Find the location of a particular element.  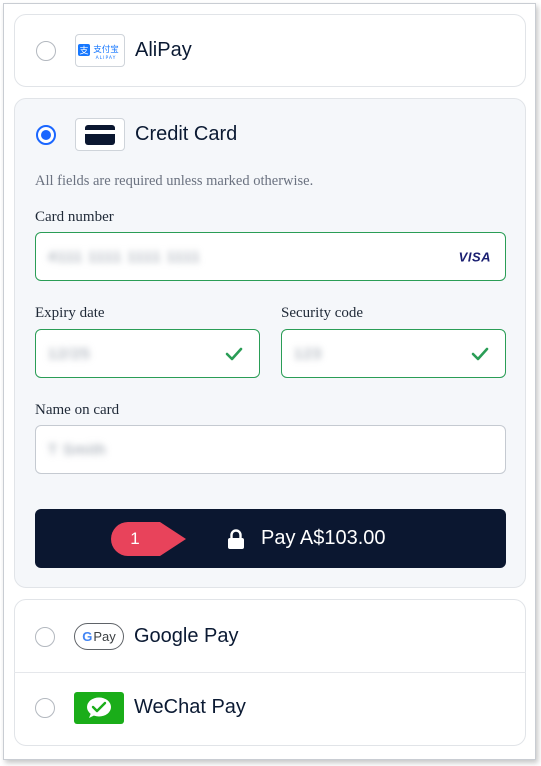

card-number-value: 4111 1111 1111 1111 is located at coordinates (124, 256).